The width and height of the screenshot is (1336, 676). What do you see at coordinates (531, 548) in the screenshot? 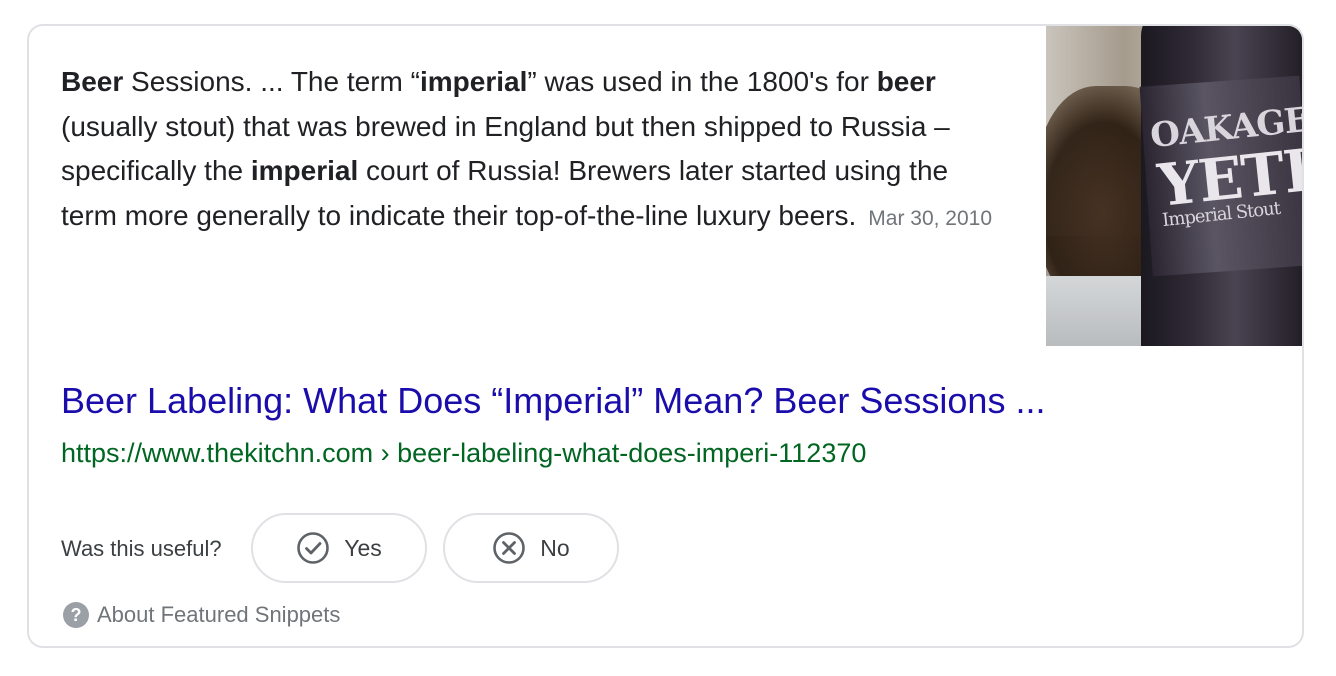
I see `no-button: No` at bounding box center [531, 548].